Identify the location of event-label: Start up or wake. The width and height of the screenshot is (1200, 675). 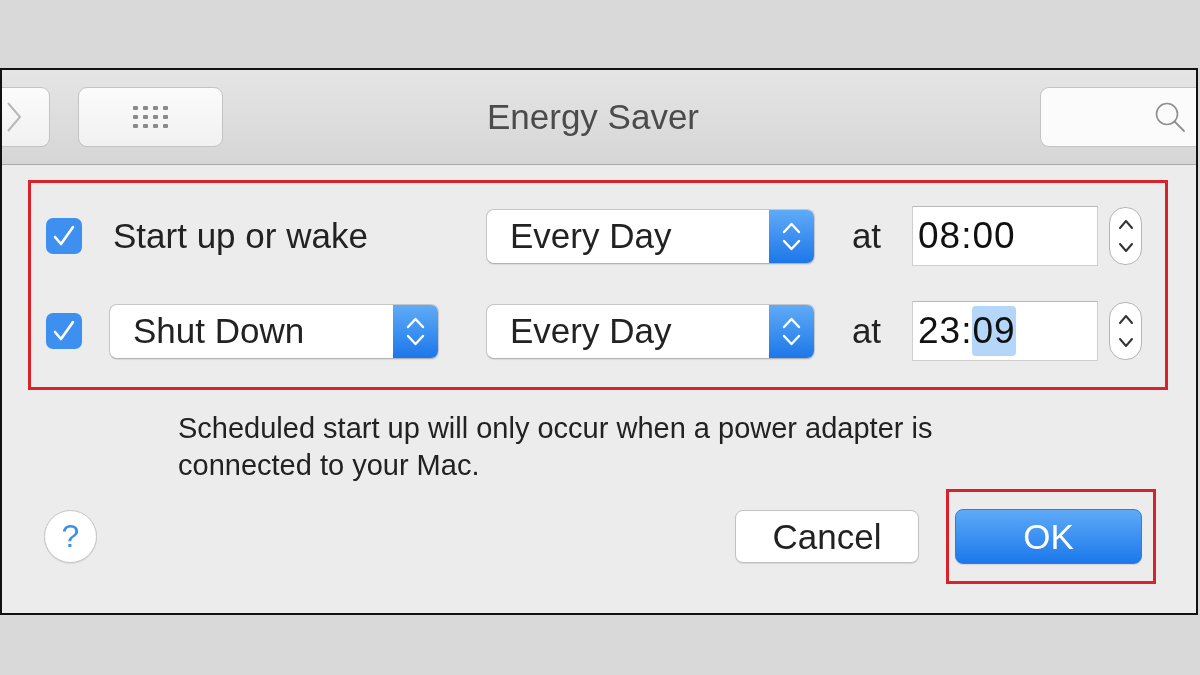
(240, 236).